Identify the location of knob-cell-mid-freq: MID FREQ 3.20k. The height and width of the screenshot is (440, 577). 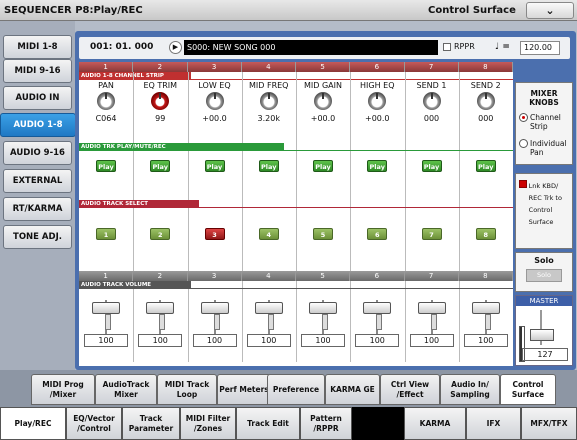
(269, 102).